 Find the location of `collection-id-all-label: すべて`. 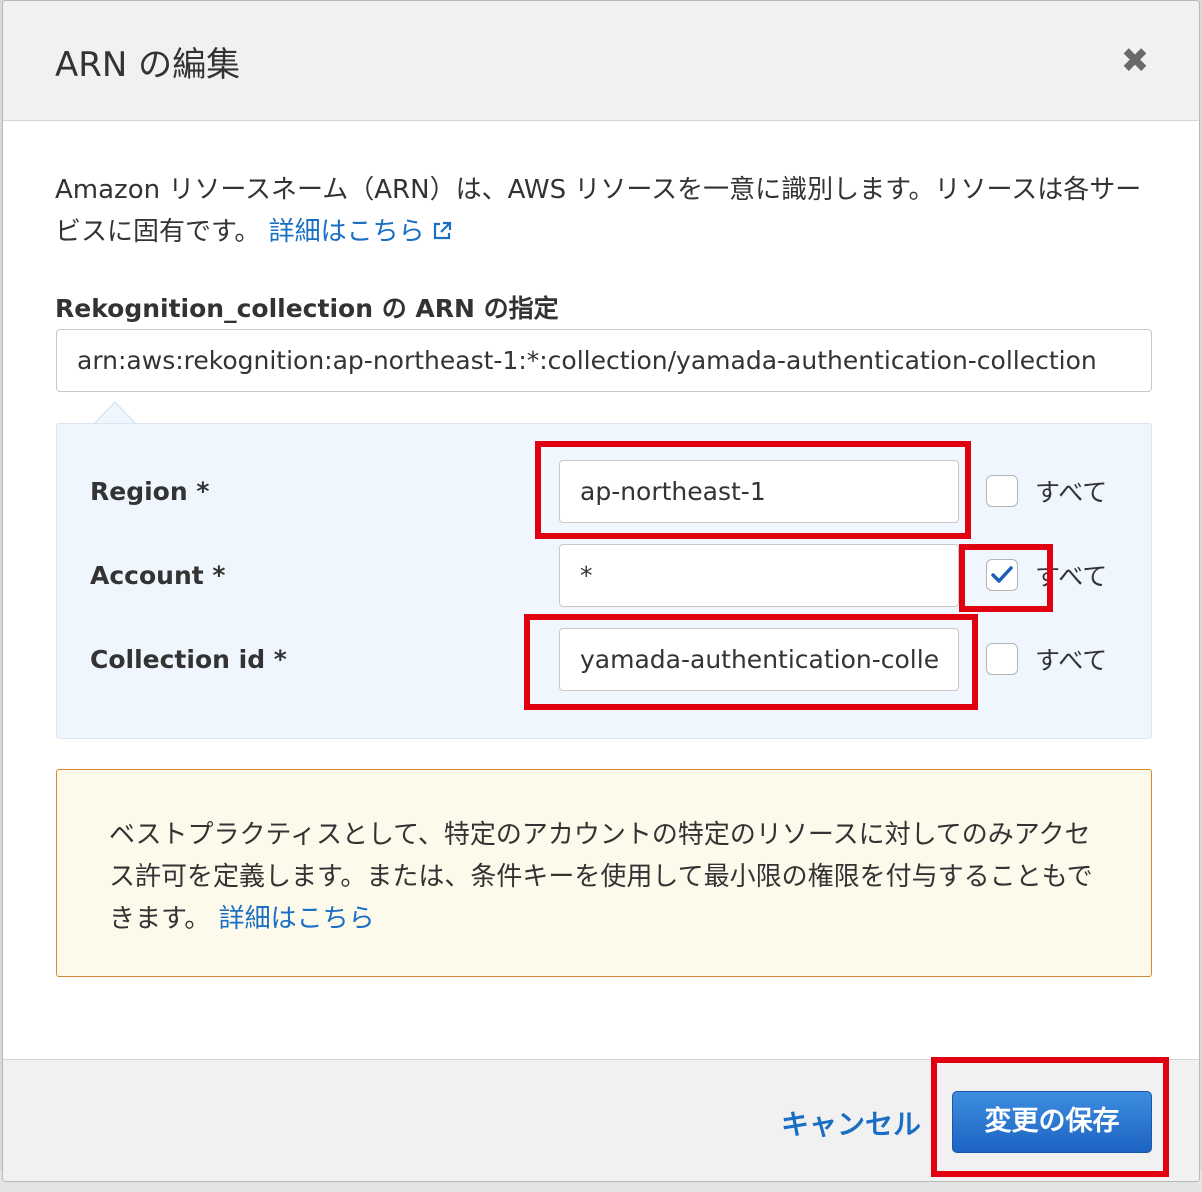

collection-id-all-label: すべて is located at coordinates (1071, 660).